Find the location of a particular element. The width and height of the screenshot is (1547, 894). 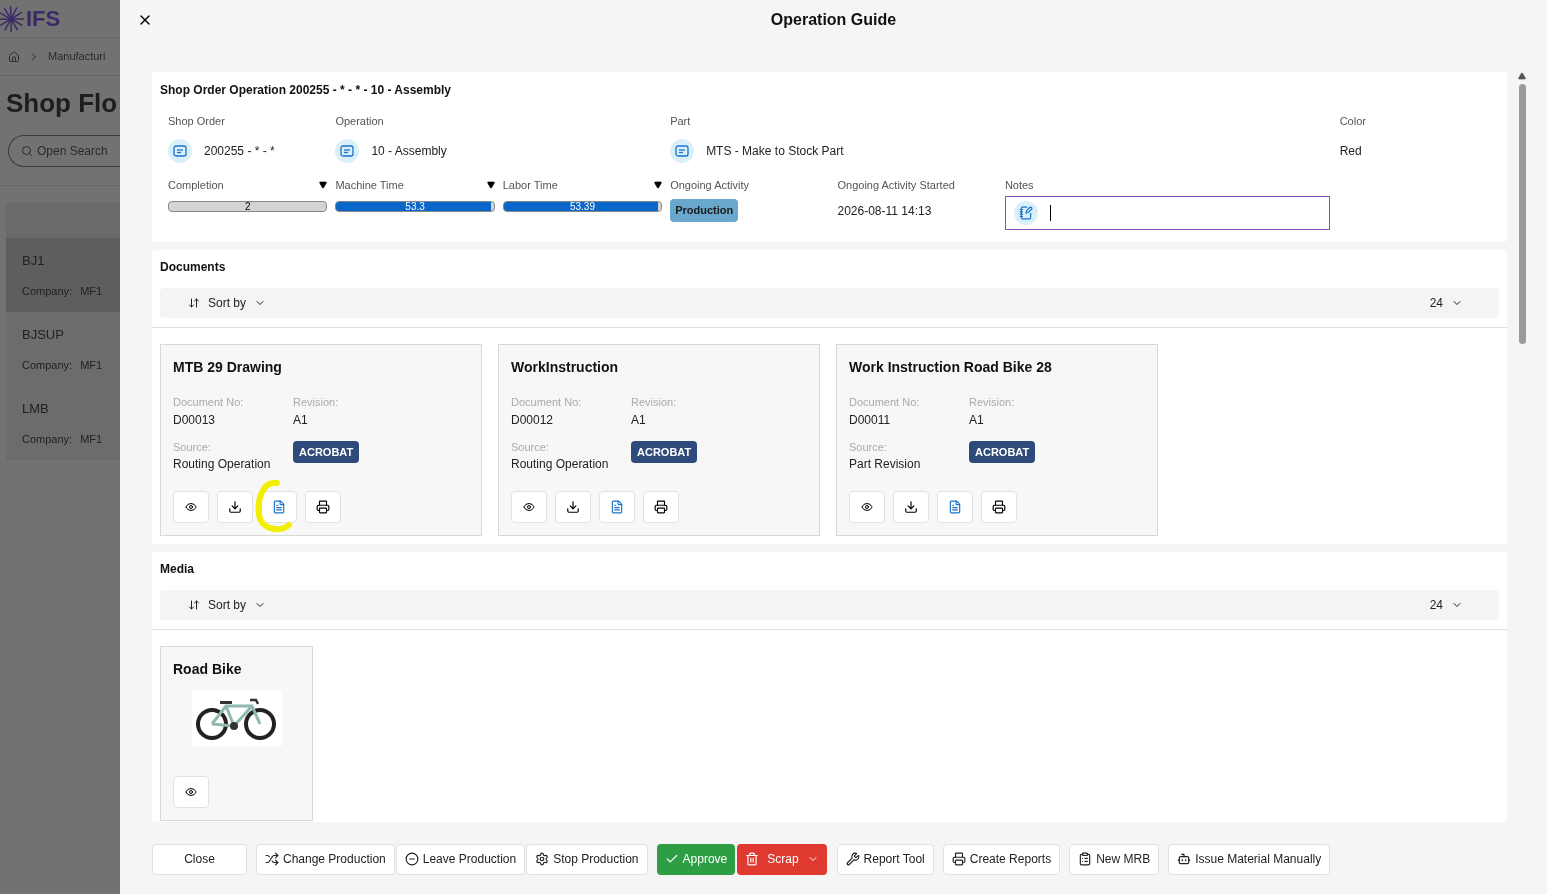

section-title: Media is located at coordinates (177, 569).